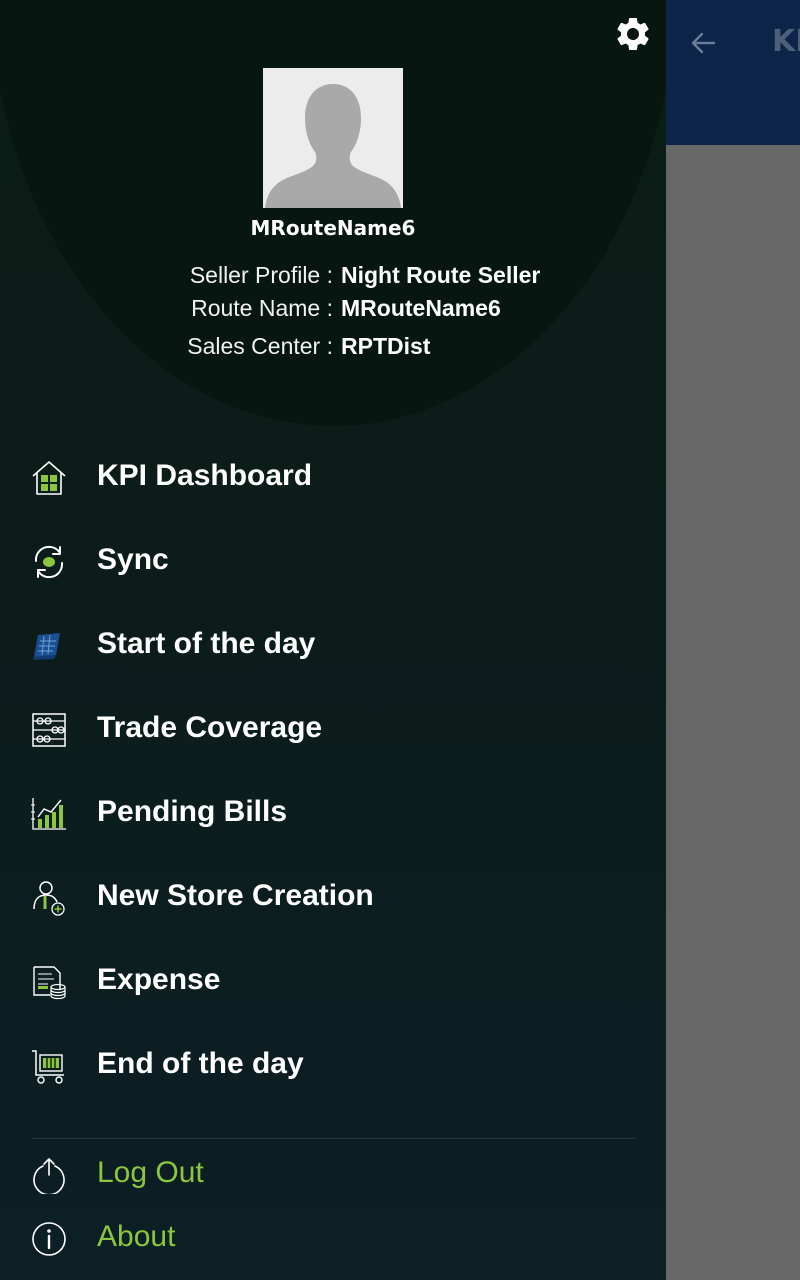 This screenshot has width=800, height=1280. Describe the element at coordinates (333, 1065) in the screenshot. I see `menu-item-end-of-the-day: End of the day` at that location.